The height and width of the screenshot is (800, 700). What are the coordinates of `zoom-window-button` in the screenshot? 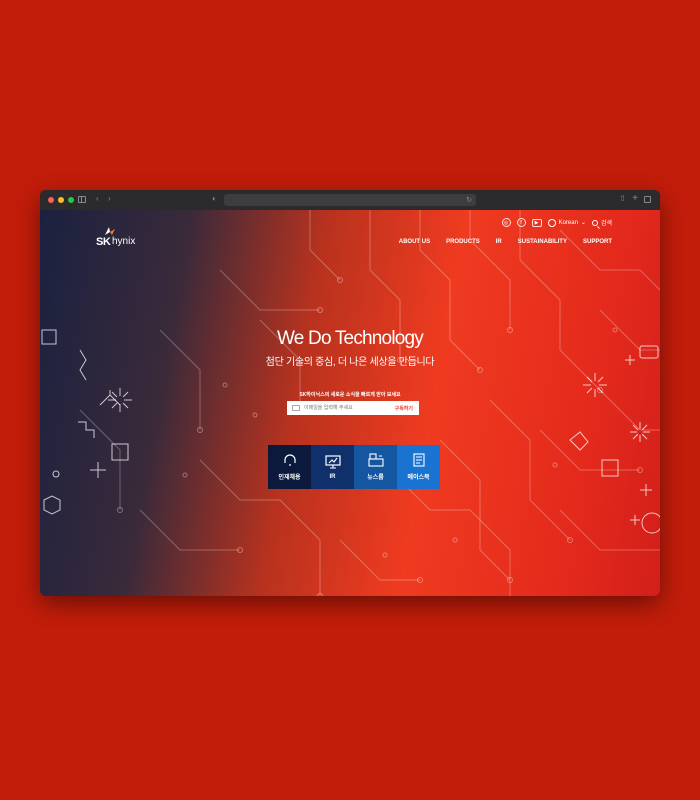 It's located at (71, 200).